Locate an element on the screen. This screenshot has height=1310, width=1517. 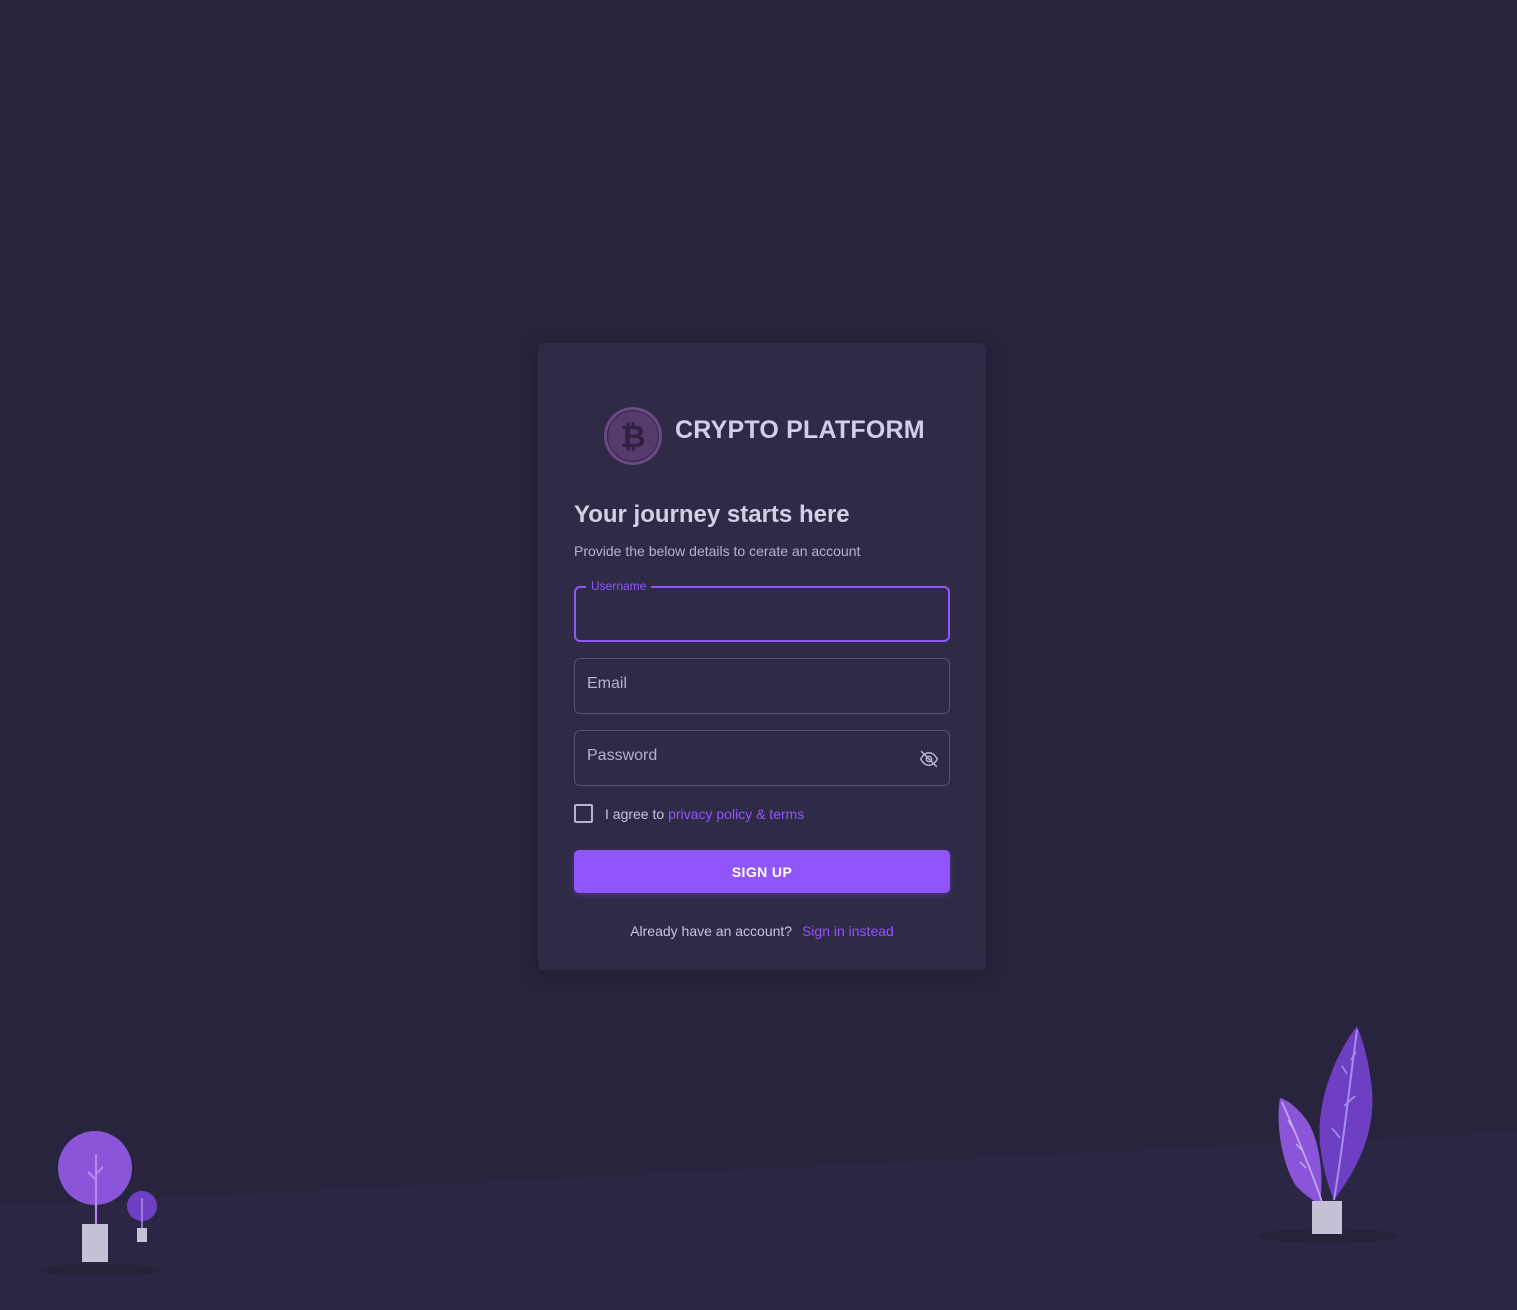
eye-off-icon is located at coordinates (929, 759).